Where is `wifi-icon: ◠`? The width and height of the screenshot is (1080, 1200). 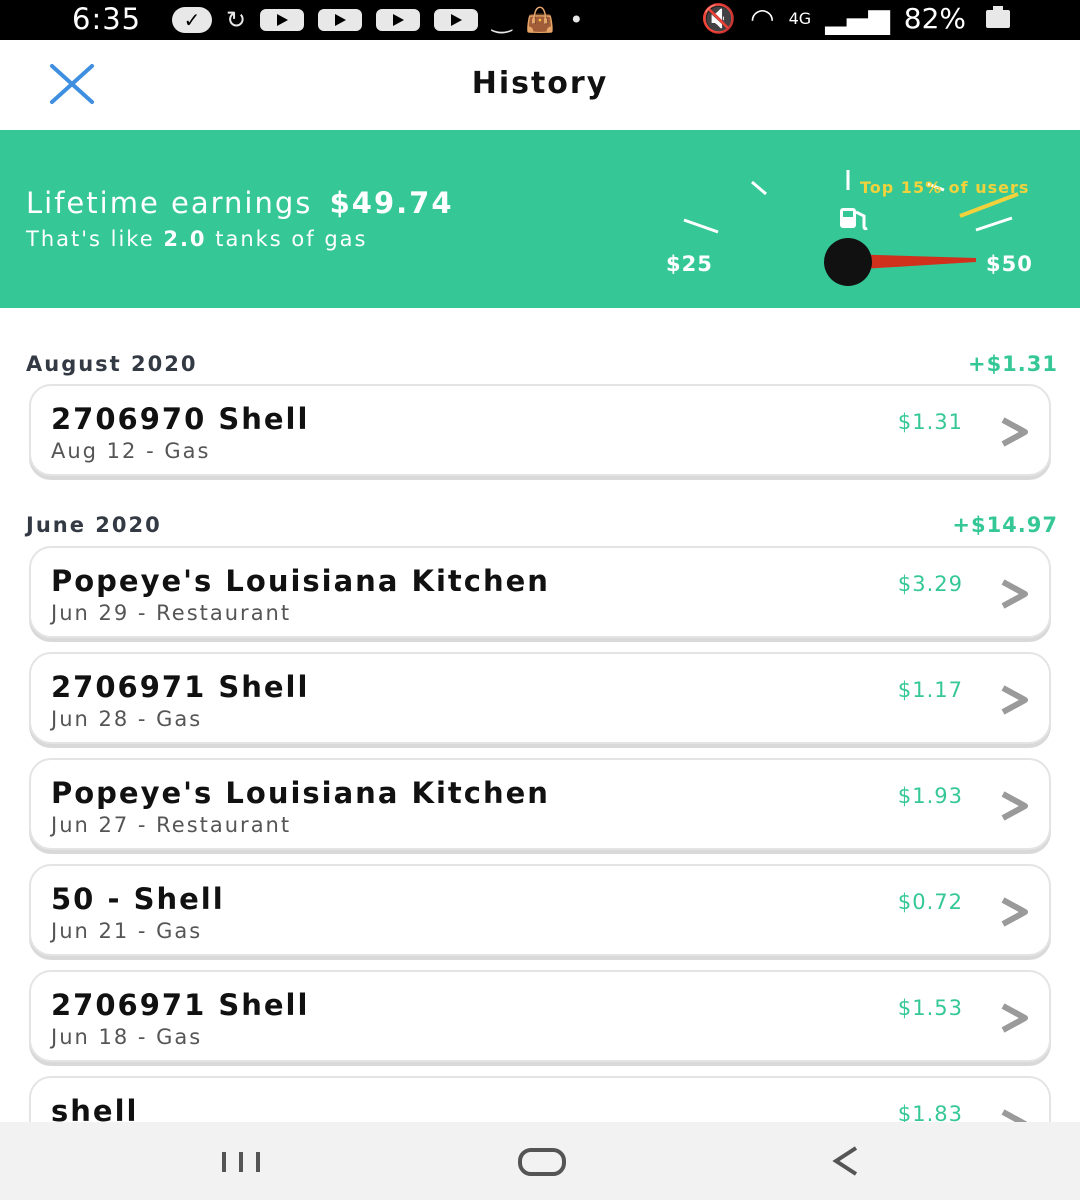
wifi-icon: ◠ is located at coordinates (762, 18).